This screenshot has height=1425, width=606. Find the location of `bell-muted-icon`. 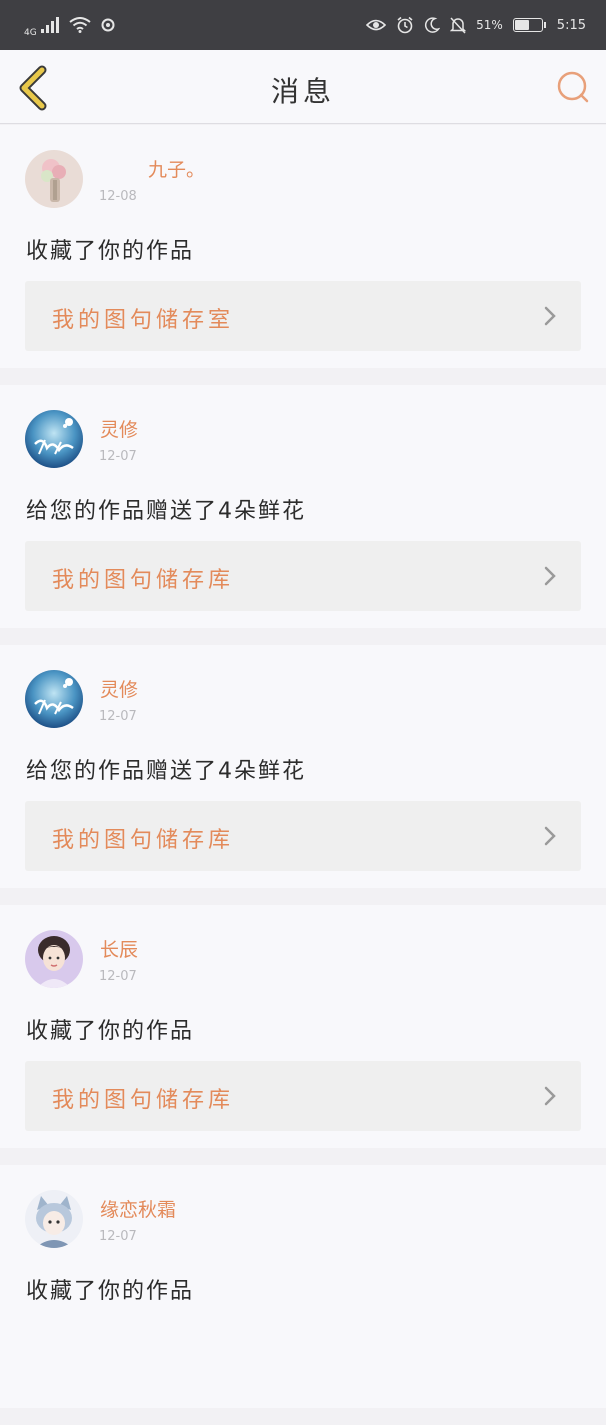

bell-muted-icon is located at coordinates (458, 25).